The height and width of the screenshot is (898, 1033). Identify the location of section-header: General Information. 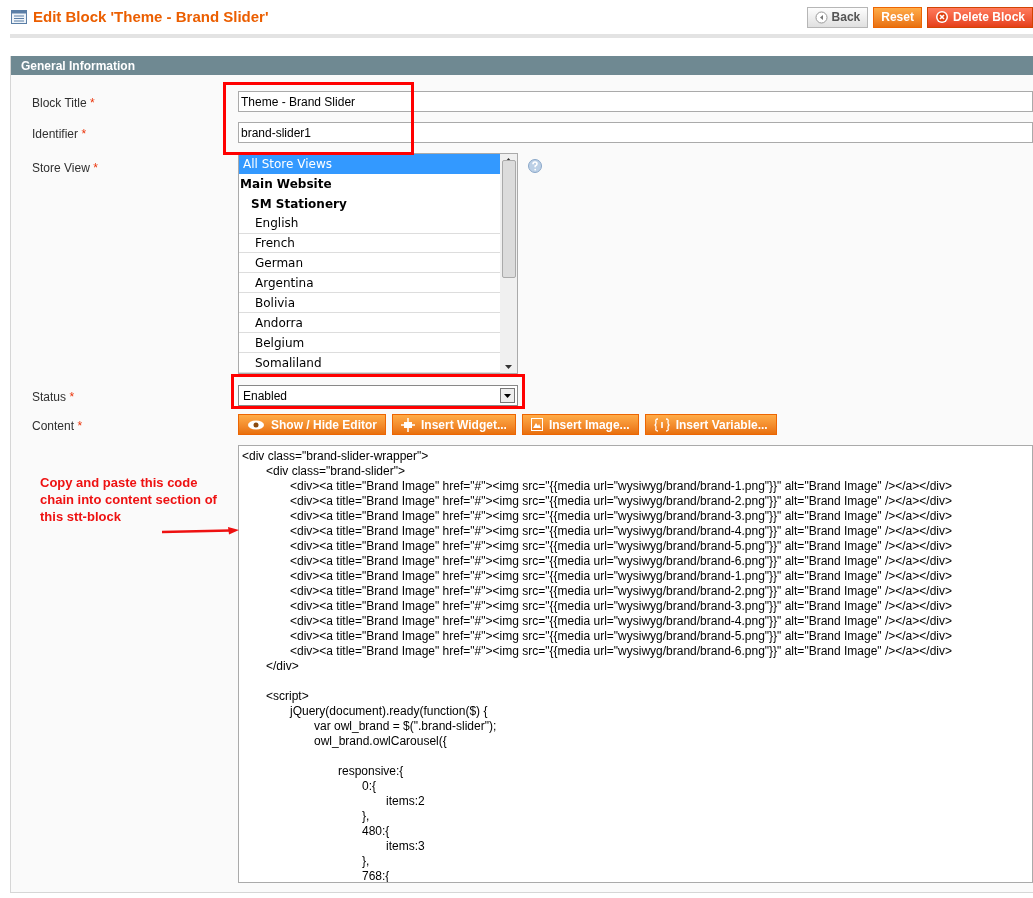
(522, 65).